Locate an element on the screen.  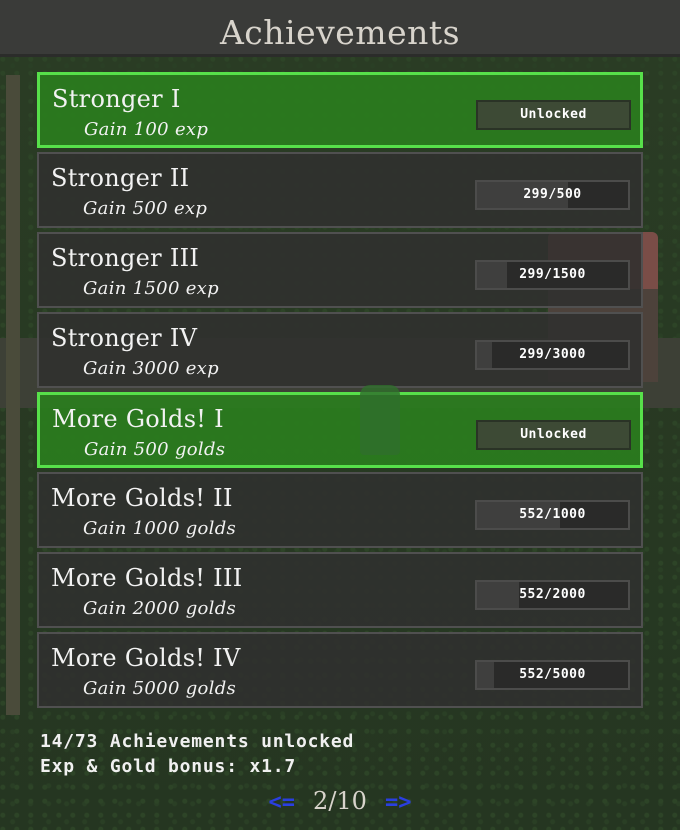
achievement-row: More Golds! III Gain 2000 golds 552/2000 is located at coordinates (340, 590).